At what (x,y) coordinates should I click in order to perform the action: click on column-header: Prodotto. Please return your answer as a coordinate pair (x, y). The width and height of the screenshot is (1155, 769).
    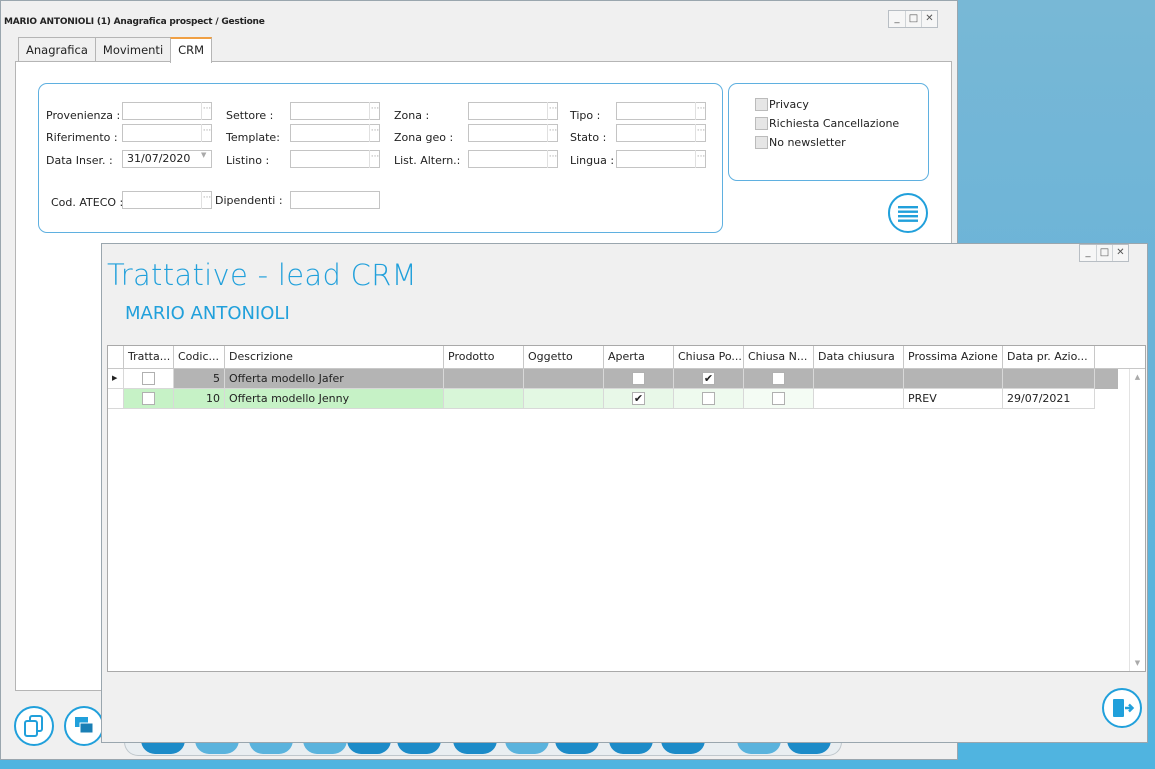
    Looking at the image, I should click on (484, 357).